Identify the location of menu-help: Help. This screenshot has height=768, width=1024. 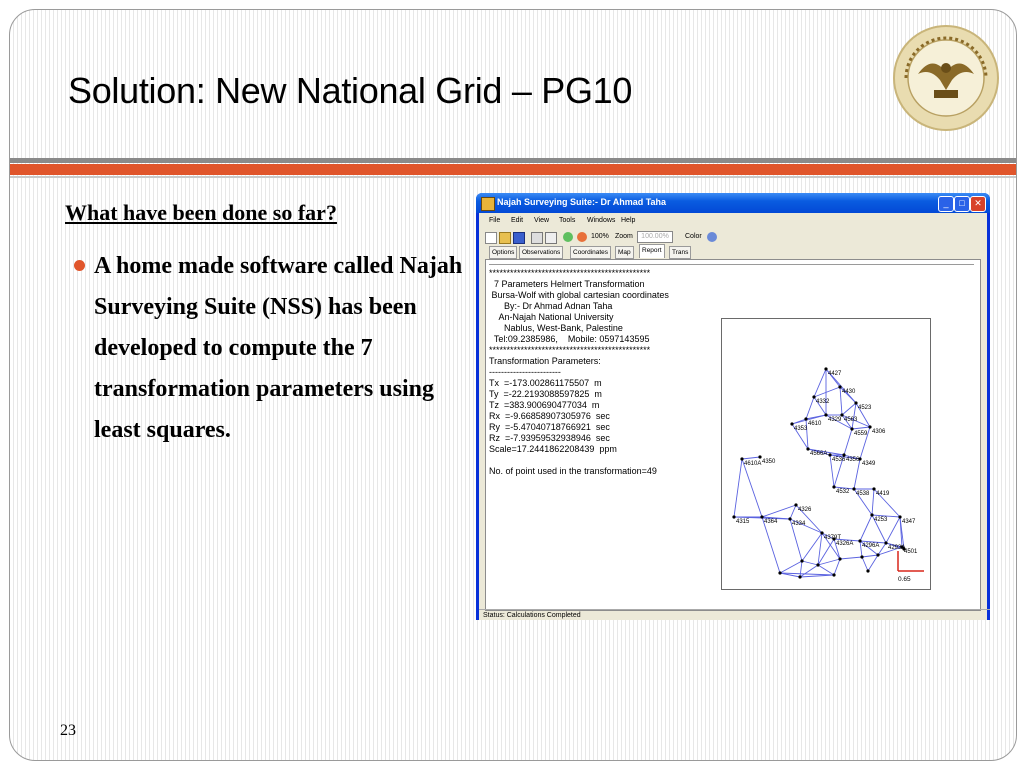
(628, 220).